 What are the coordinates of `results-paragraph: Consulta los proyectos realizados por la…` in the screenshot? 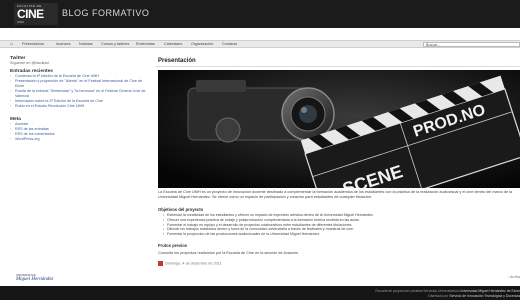 It's located at (228, 253).